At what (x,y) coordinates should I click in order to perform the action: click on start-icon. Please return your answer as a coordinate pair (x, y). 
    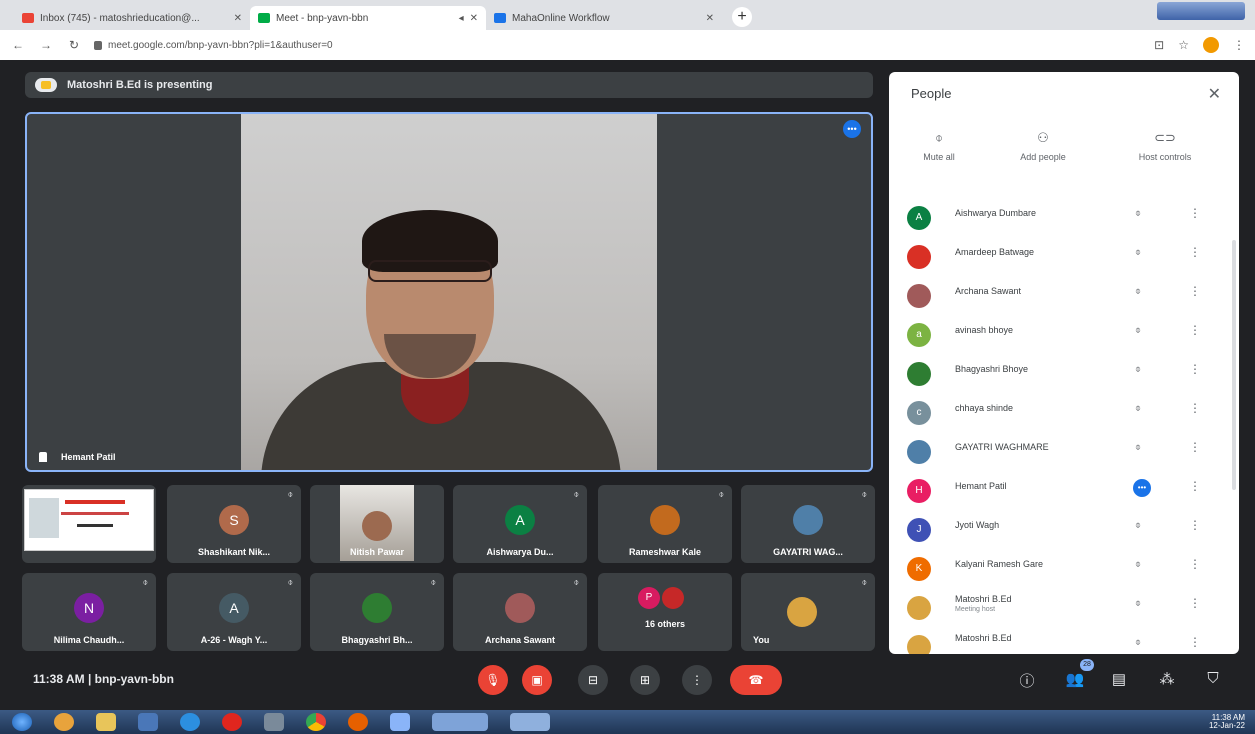
    Looking at the image, I should click on (22, 722).